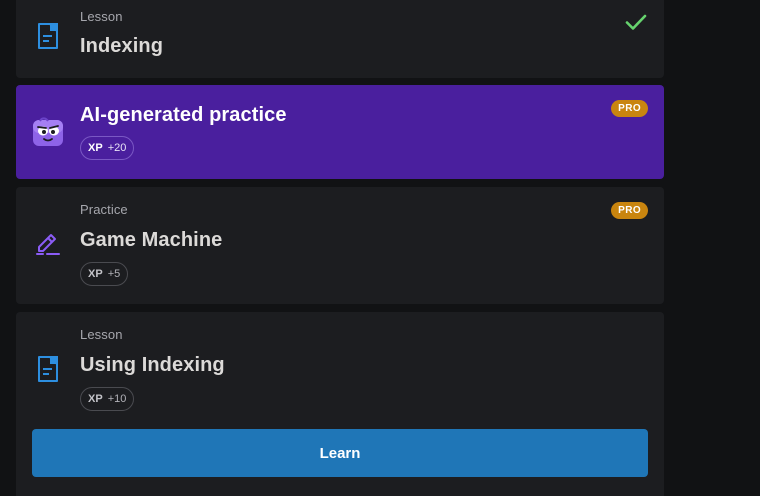  I want to click on item-kind-label: Practice, so click(104, 209).